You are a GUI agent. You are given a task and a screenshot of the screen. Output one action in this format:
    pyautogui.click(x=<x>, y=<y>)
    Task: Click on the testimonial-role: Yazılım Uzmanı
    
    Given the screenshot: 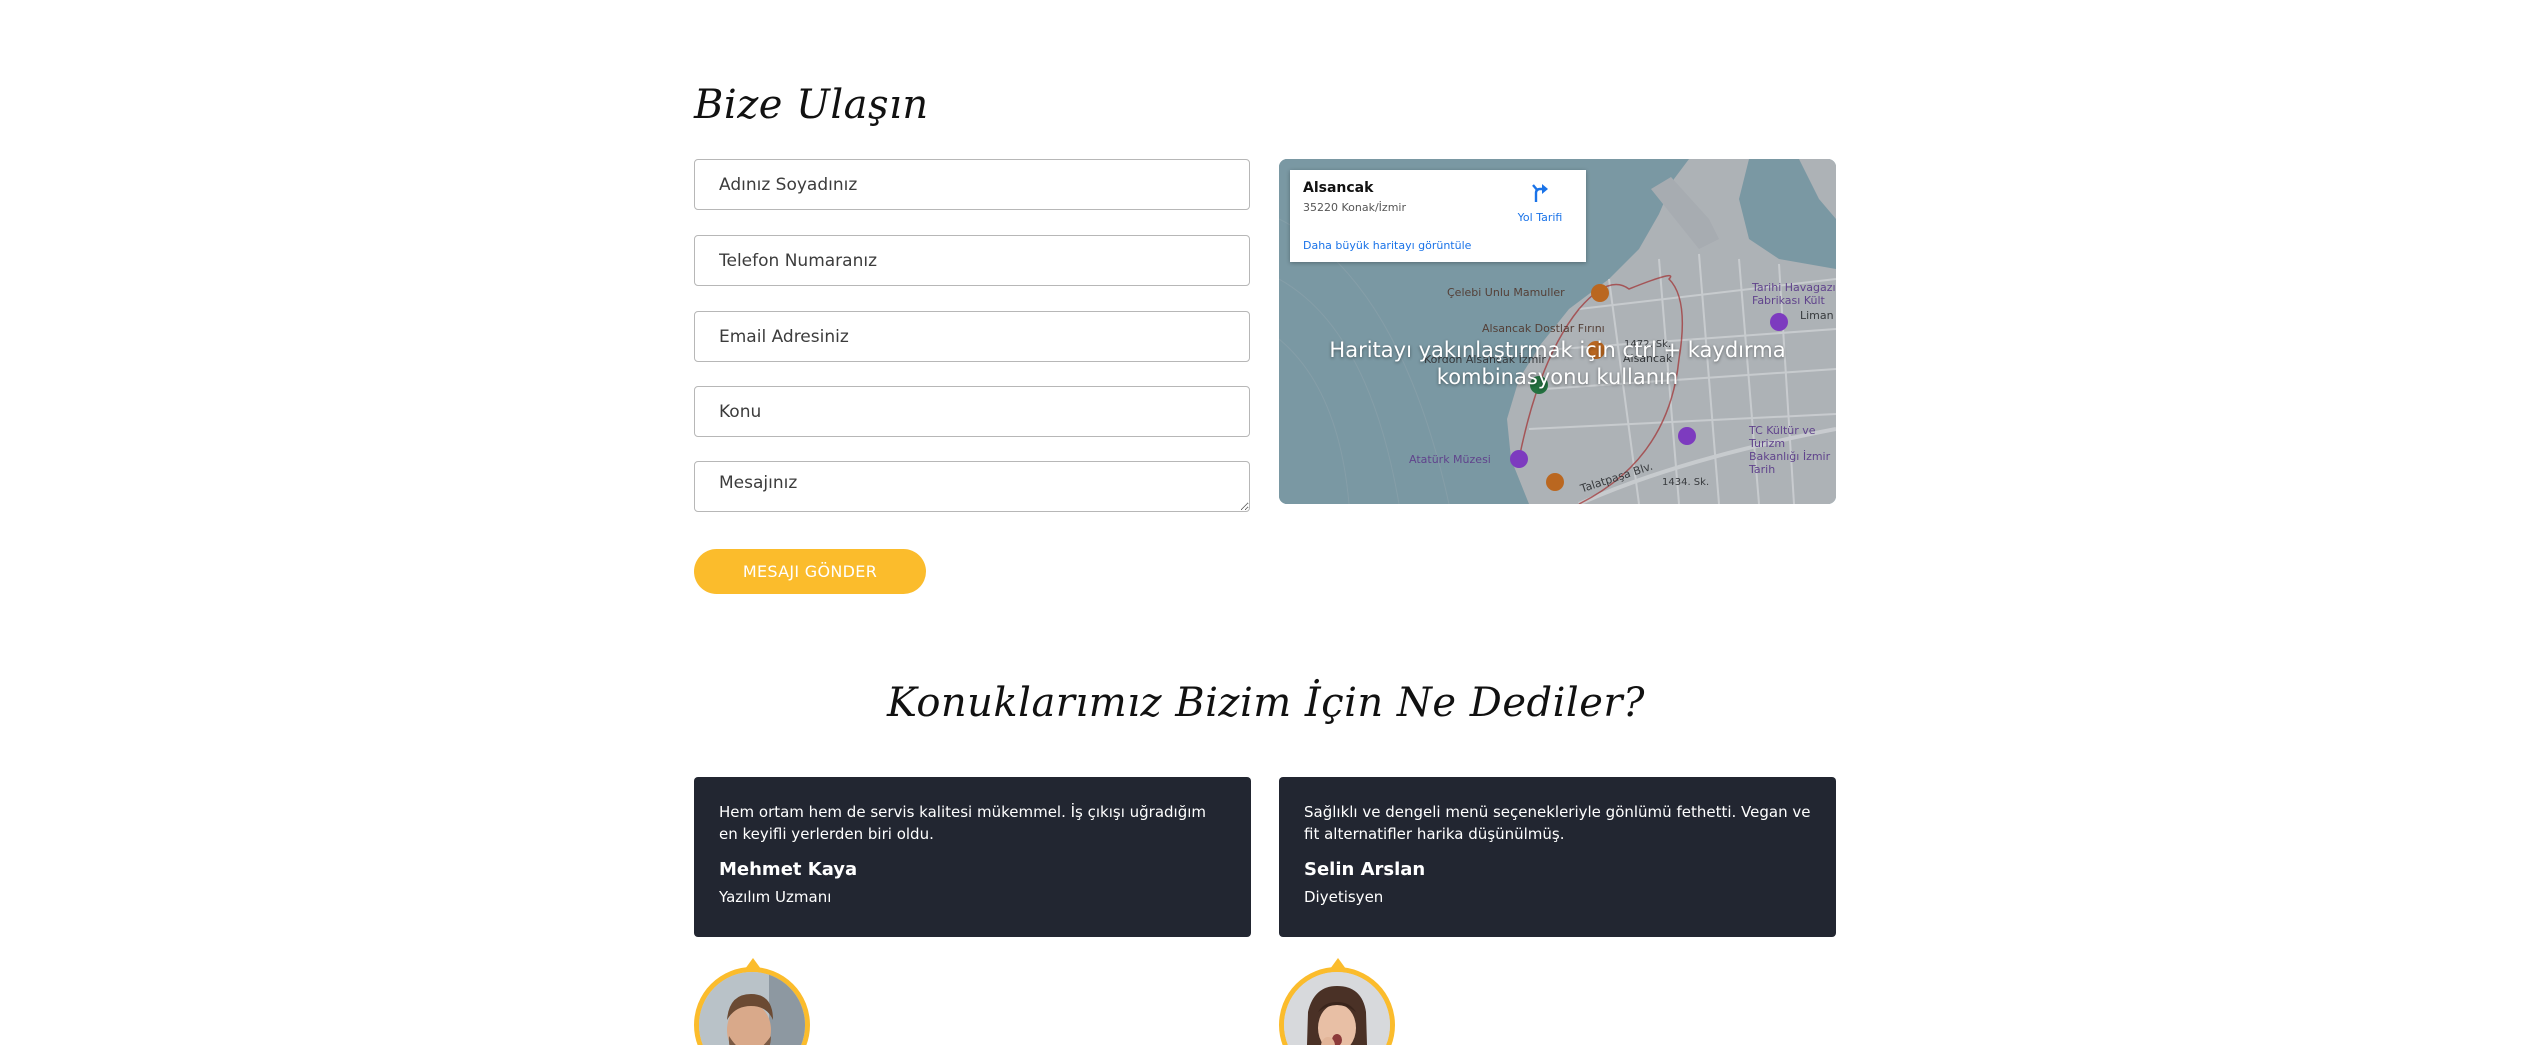 What is the action you would take?
    pyautogui.click(x=775, y=897)
    